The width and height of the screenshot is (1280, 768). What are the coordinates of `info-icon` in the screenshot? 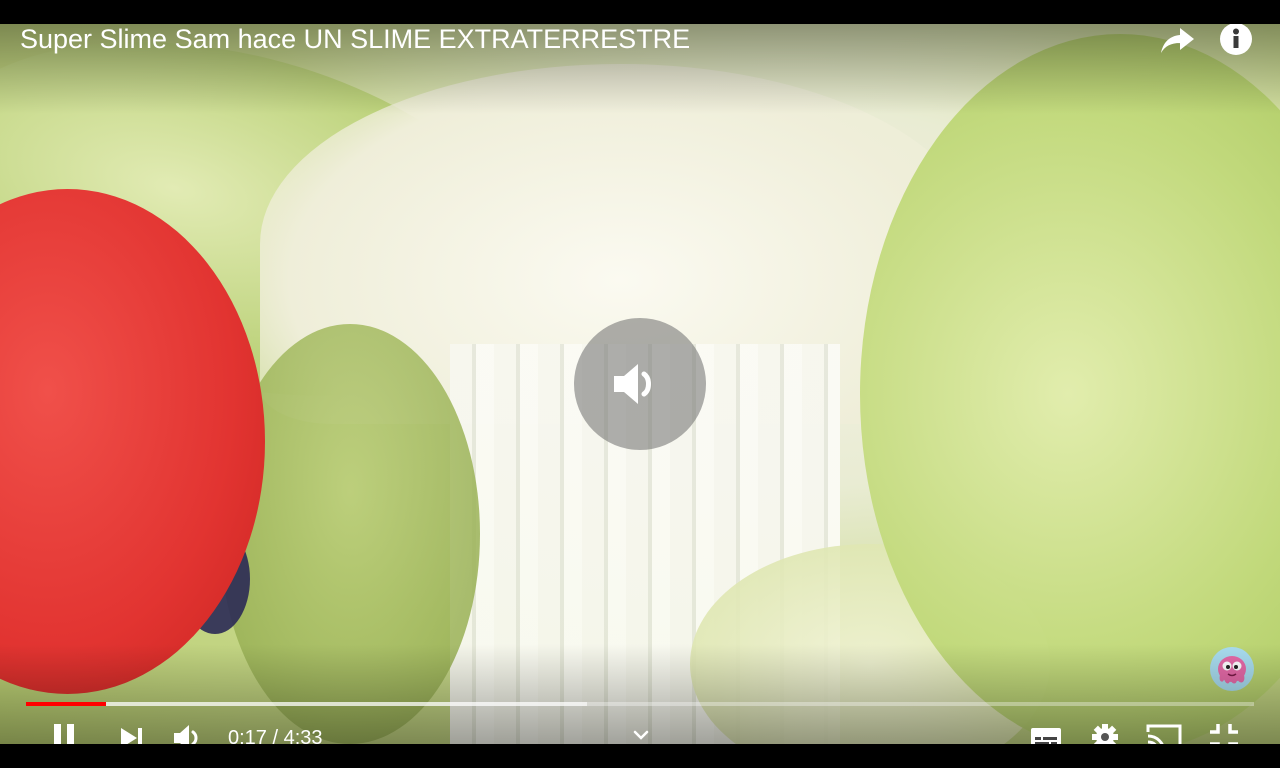 It's located at (1236, 39).